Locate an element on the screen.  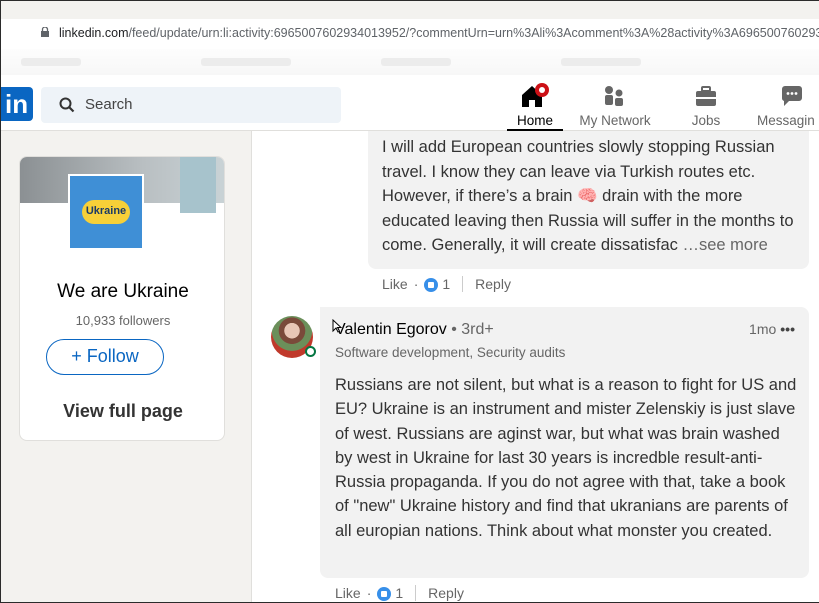
see-more-link: …see more is located at coordinates (724, 245).